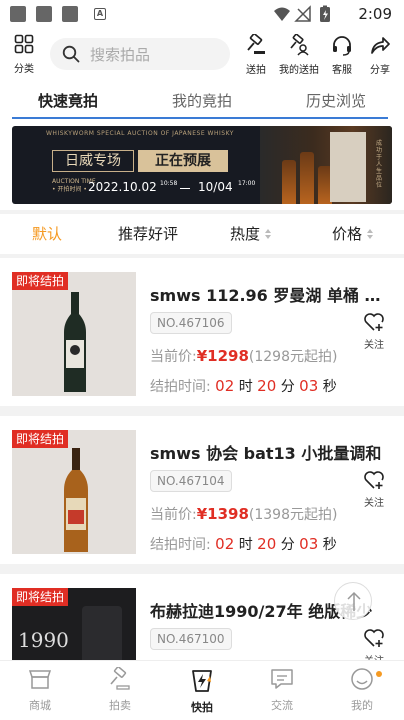 Image resolution: width=404 pixels, height=720 pixels. I want to click on share-button: 分享, so click(380, 55).